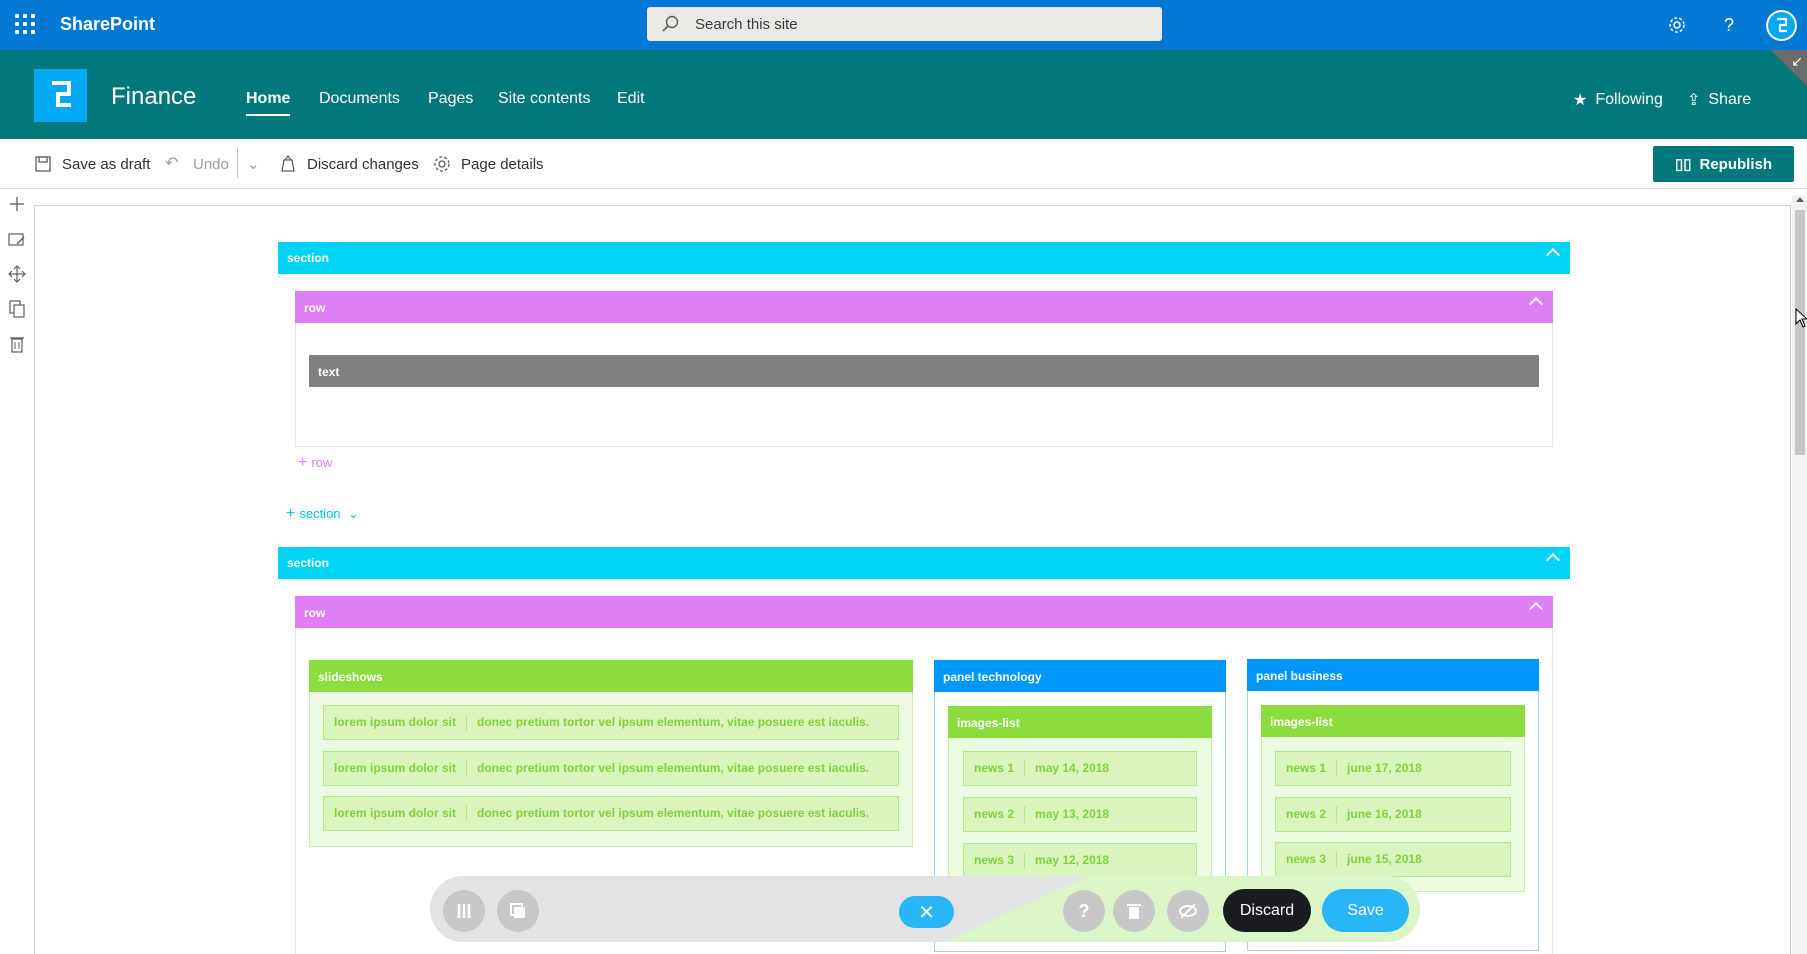 The width and height of the screenshot is (1807, 954). What do you see at coordinates (670, 23) in the screenshot?
I see `search-icon` at bounding box center [670, 23].